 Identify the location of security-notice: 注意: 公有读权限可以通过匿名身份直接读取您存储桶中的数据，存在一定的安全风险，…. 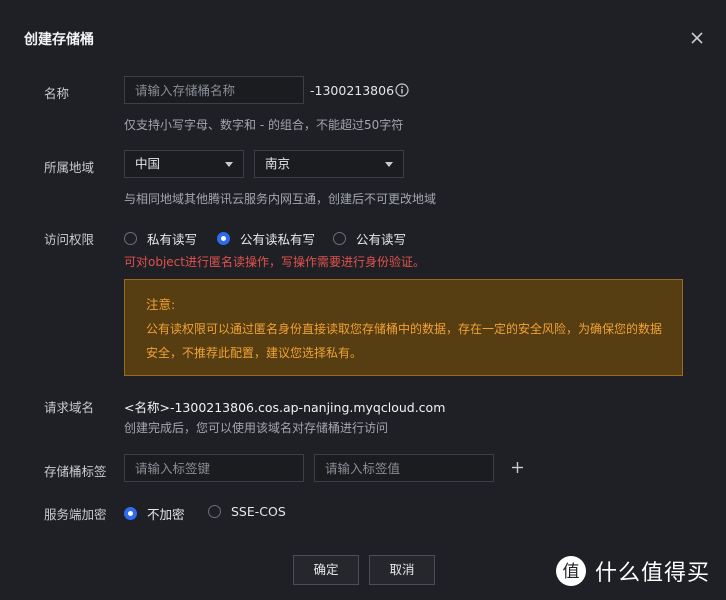
(403, 327).